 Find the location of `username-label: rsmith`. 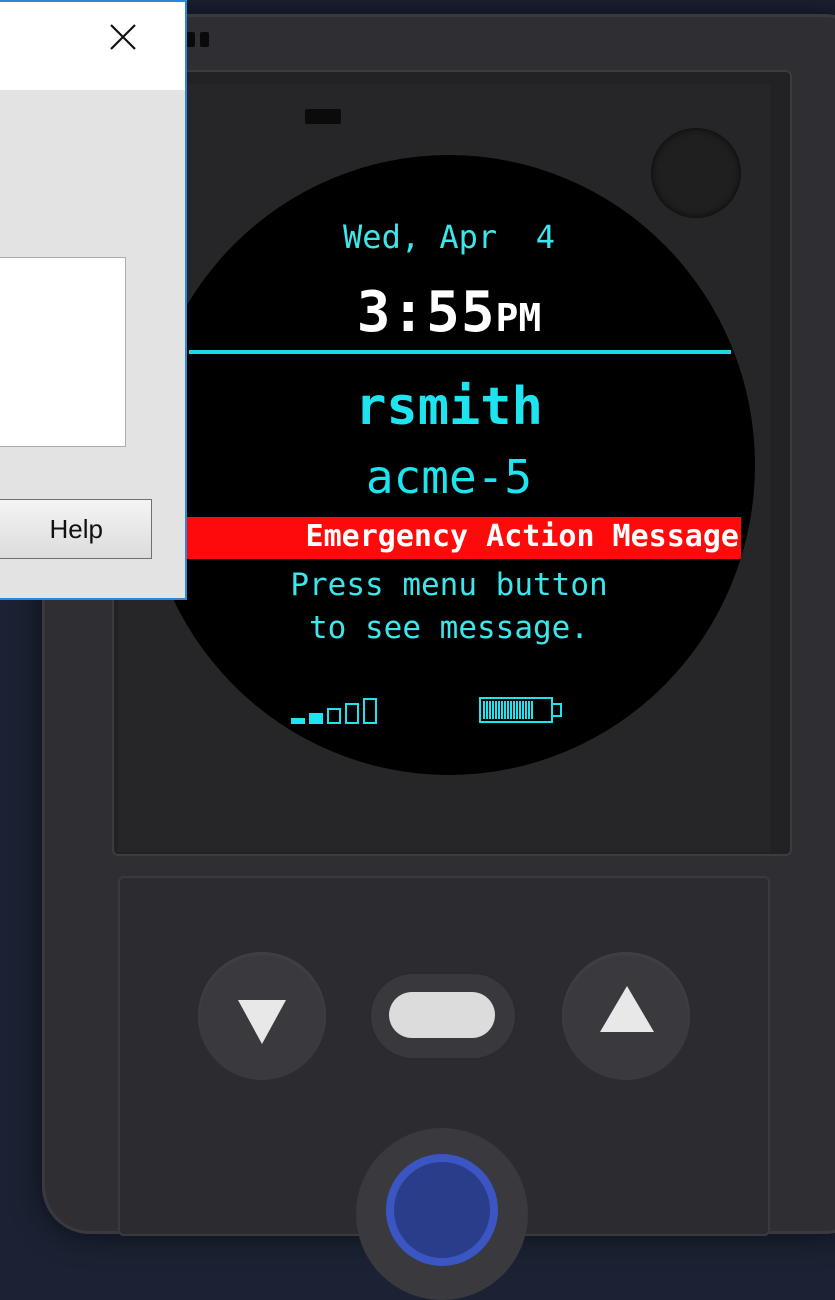

username-label: rsmith is located at coordinates (449, 407).